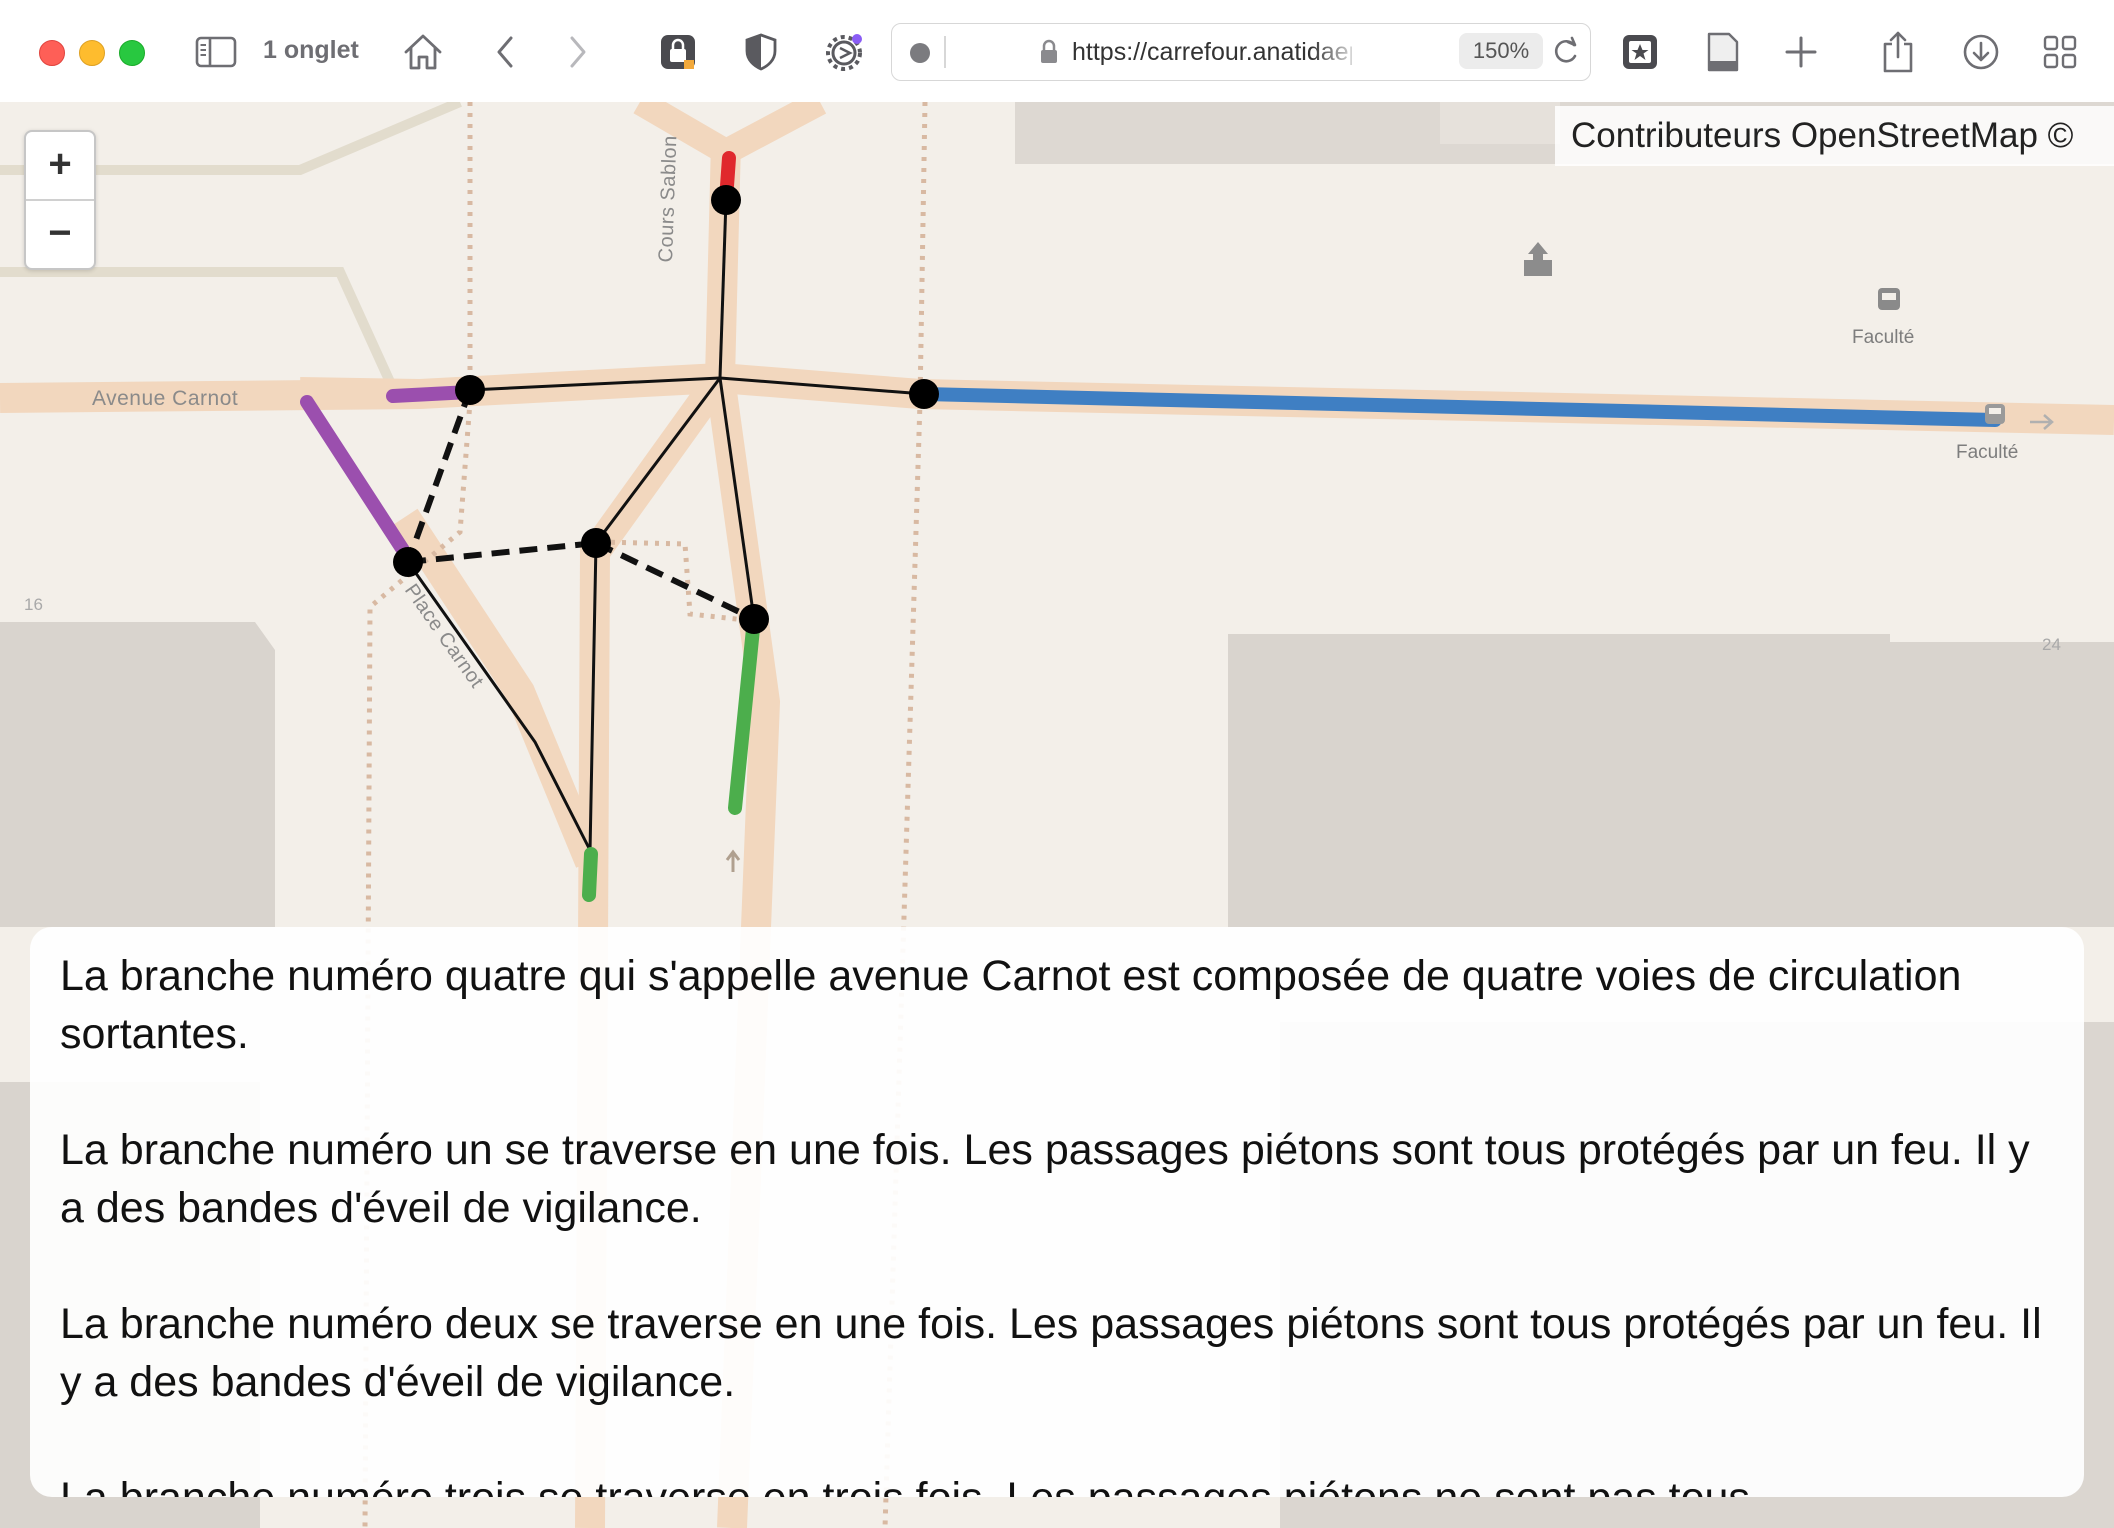 The image size is (2114, 1528). What do you see at coordinates (1565, 54) in the screenshot?
I see `reload-icon` at bounding box center [1565, 54].